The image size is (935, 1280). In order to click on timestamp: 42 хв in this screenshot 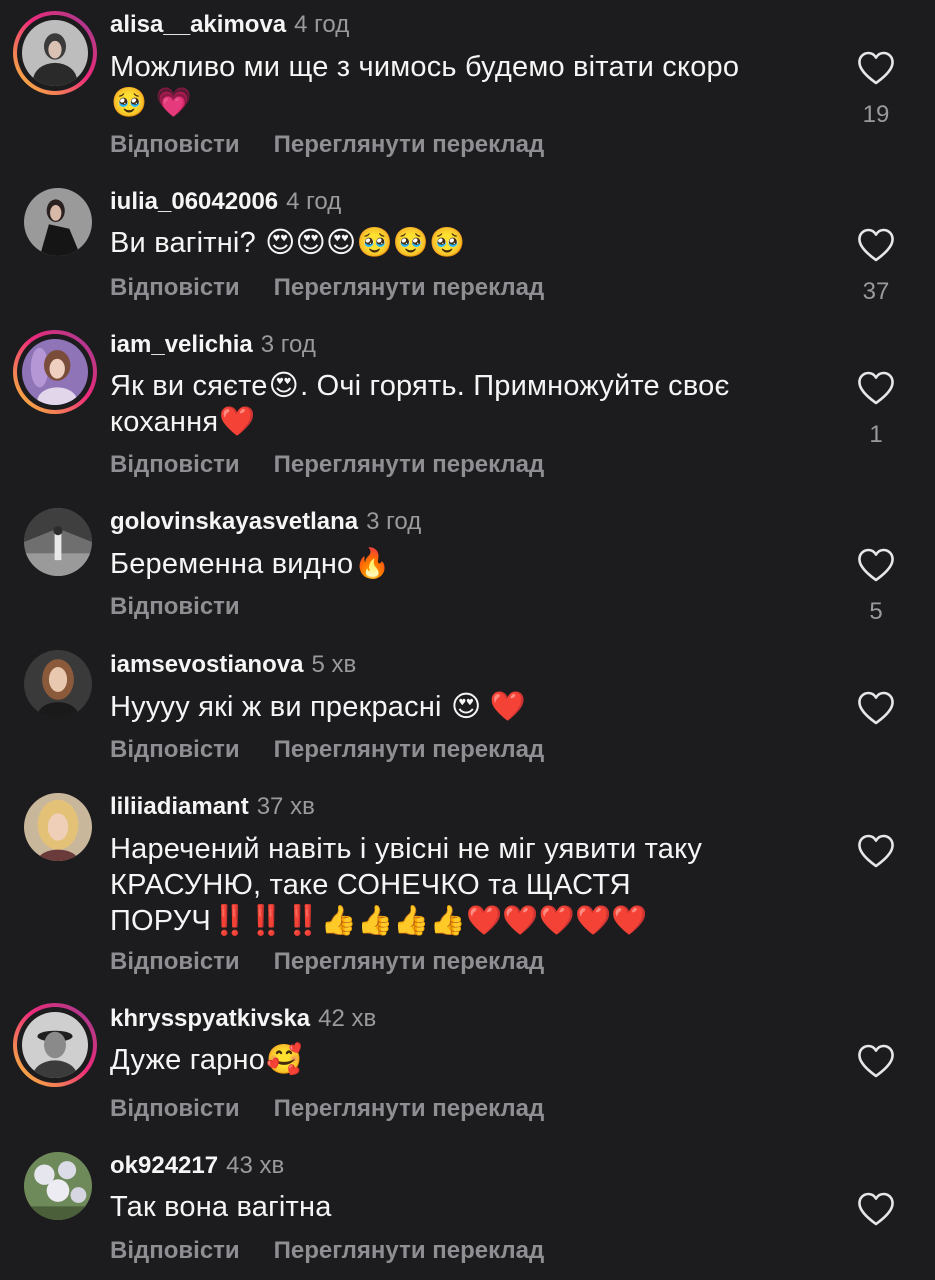, I will do `click(347, 1018)`.